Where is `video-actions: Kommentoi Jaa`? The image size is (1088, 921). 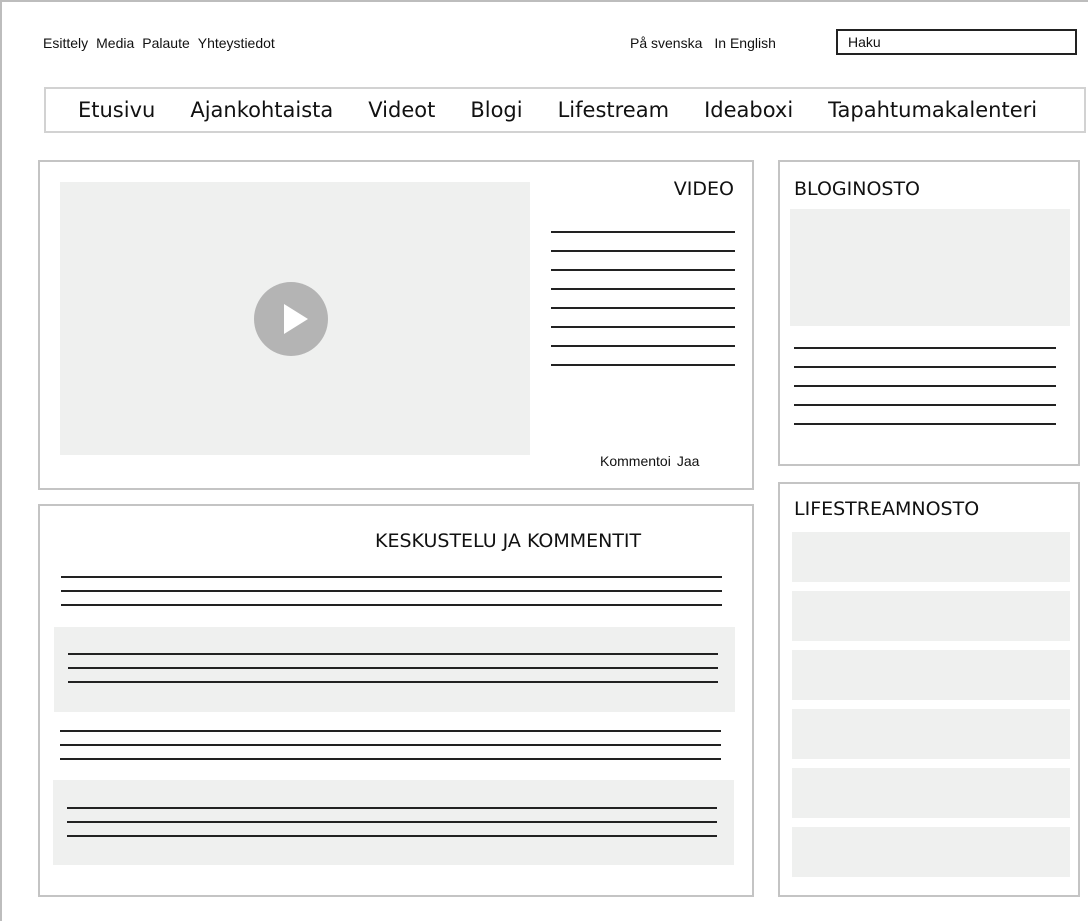 video-actions: Kommentoi Jaa is located at coordinates (652, 461).